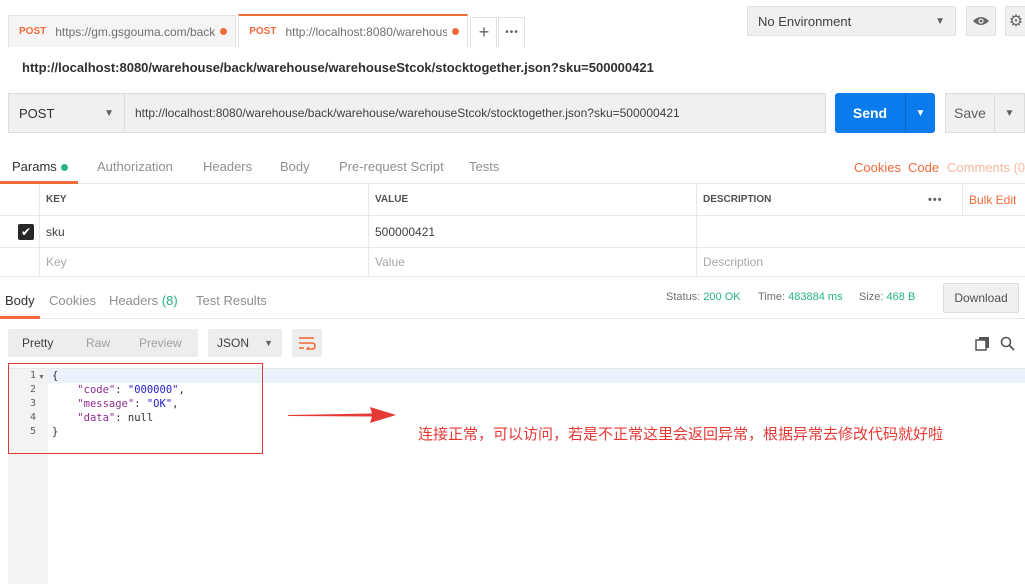 The height and width of the screenshot is (584, 1025). I want to click on tab-response-cookies: Cookies, so click(72, 300).